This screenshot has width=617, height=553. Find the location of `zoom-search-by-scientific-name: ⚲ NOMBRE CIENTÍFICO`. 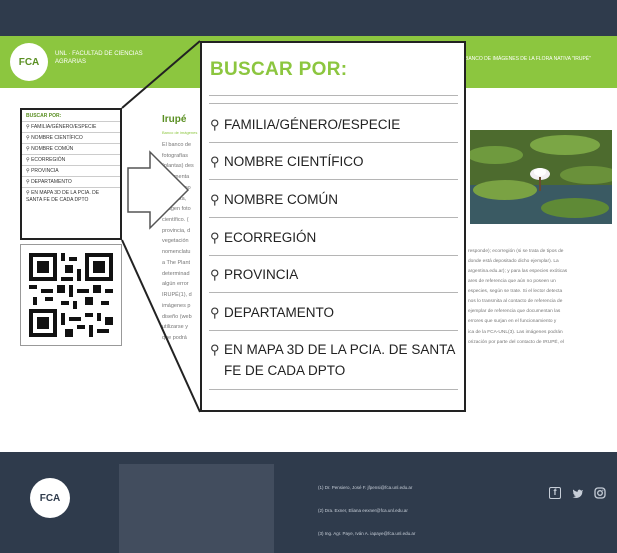

zoom-search-by-scientific-name: ⚲ NOMBRE CIENTÍFICO is located at coordinates (335, 162).